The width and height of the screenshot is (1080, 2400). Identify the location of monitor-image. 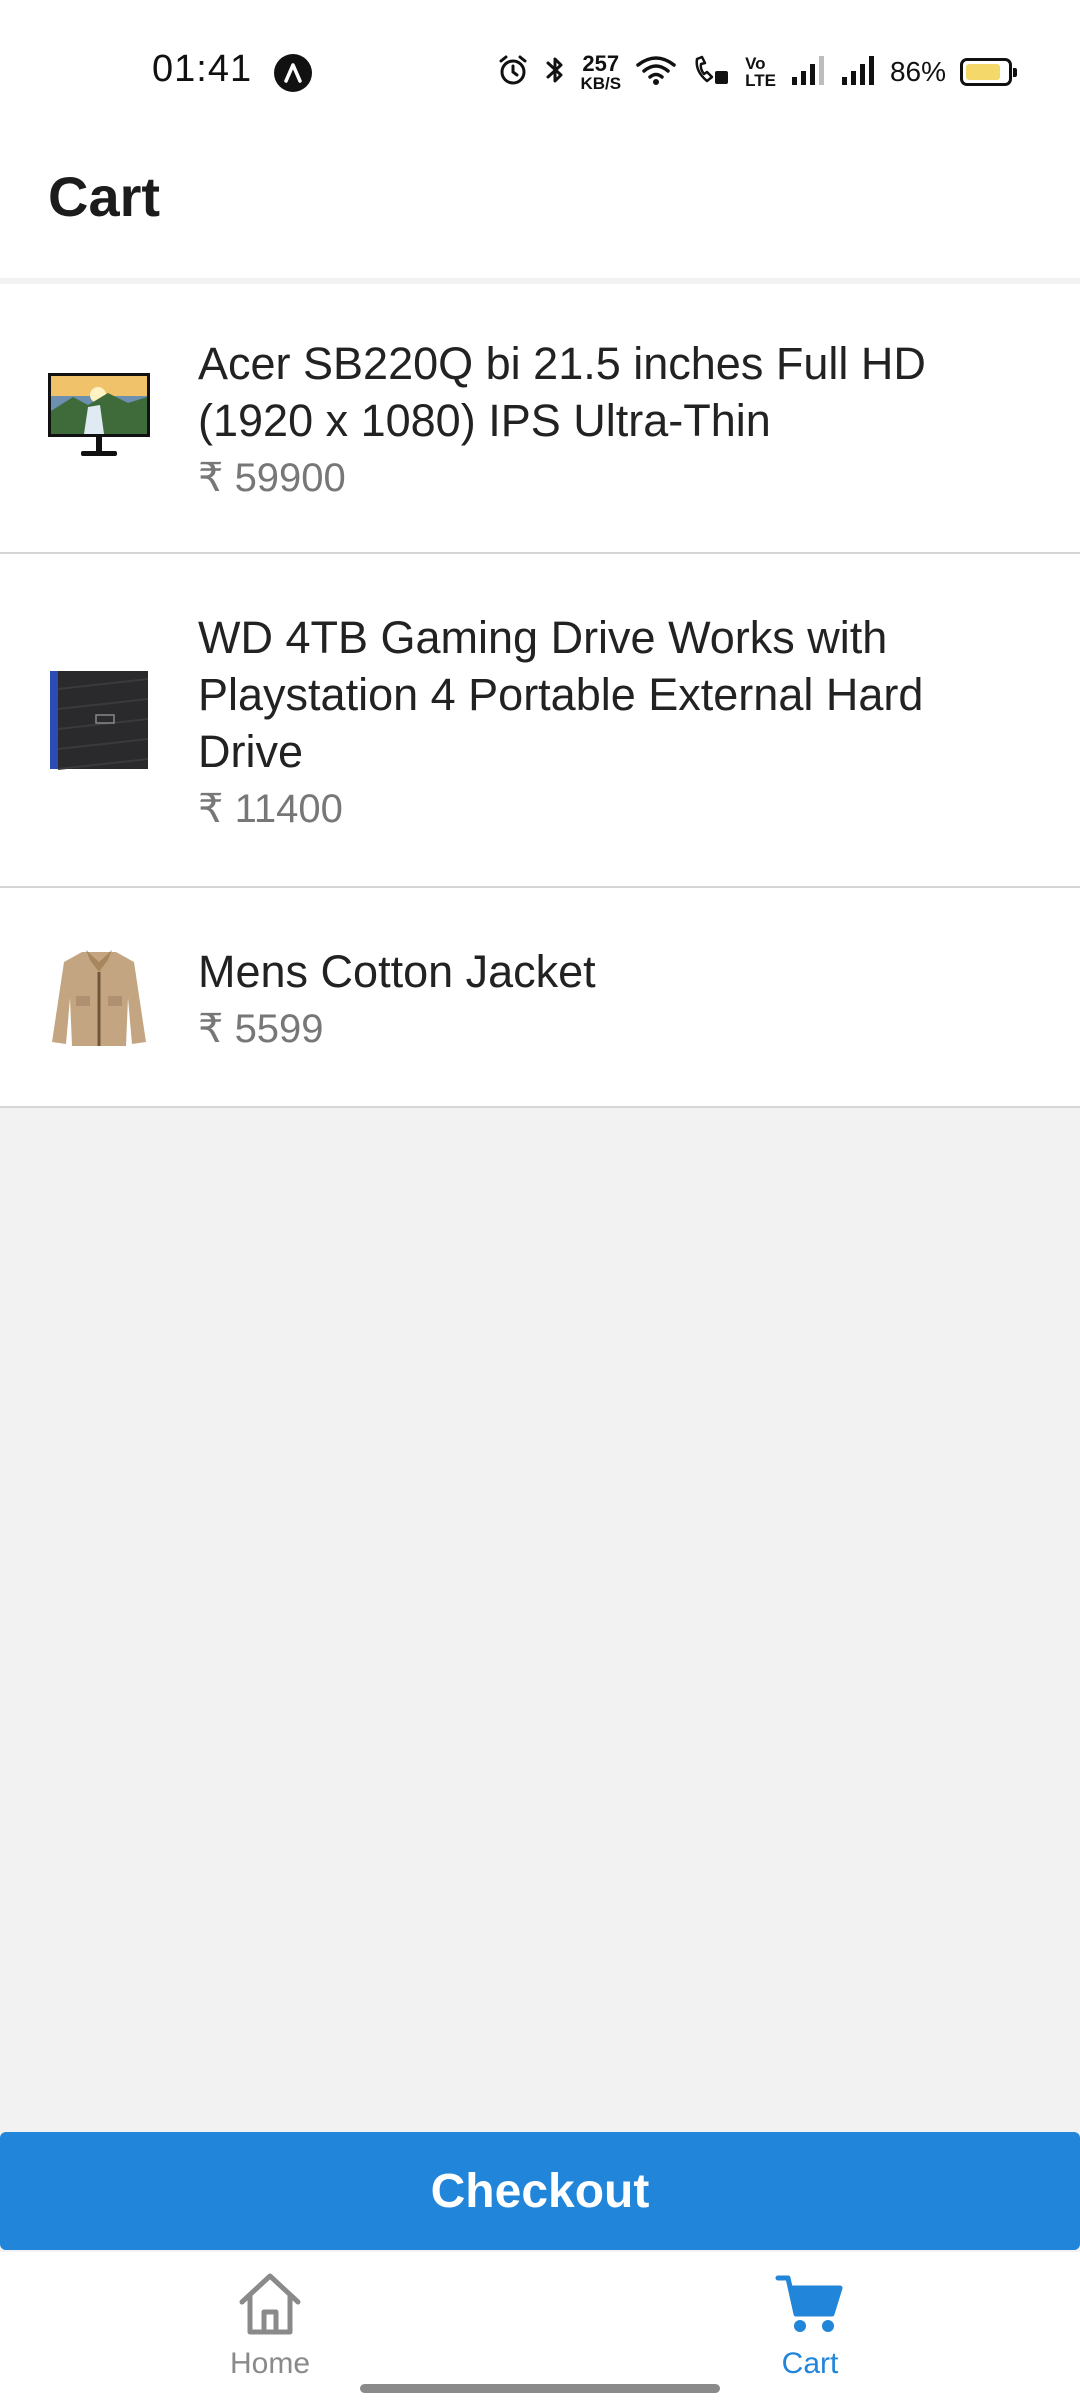
(99, 418).